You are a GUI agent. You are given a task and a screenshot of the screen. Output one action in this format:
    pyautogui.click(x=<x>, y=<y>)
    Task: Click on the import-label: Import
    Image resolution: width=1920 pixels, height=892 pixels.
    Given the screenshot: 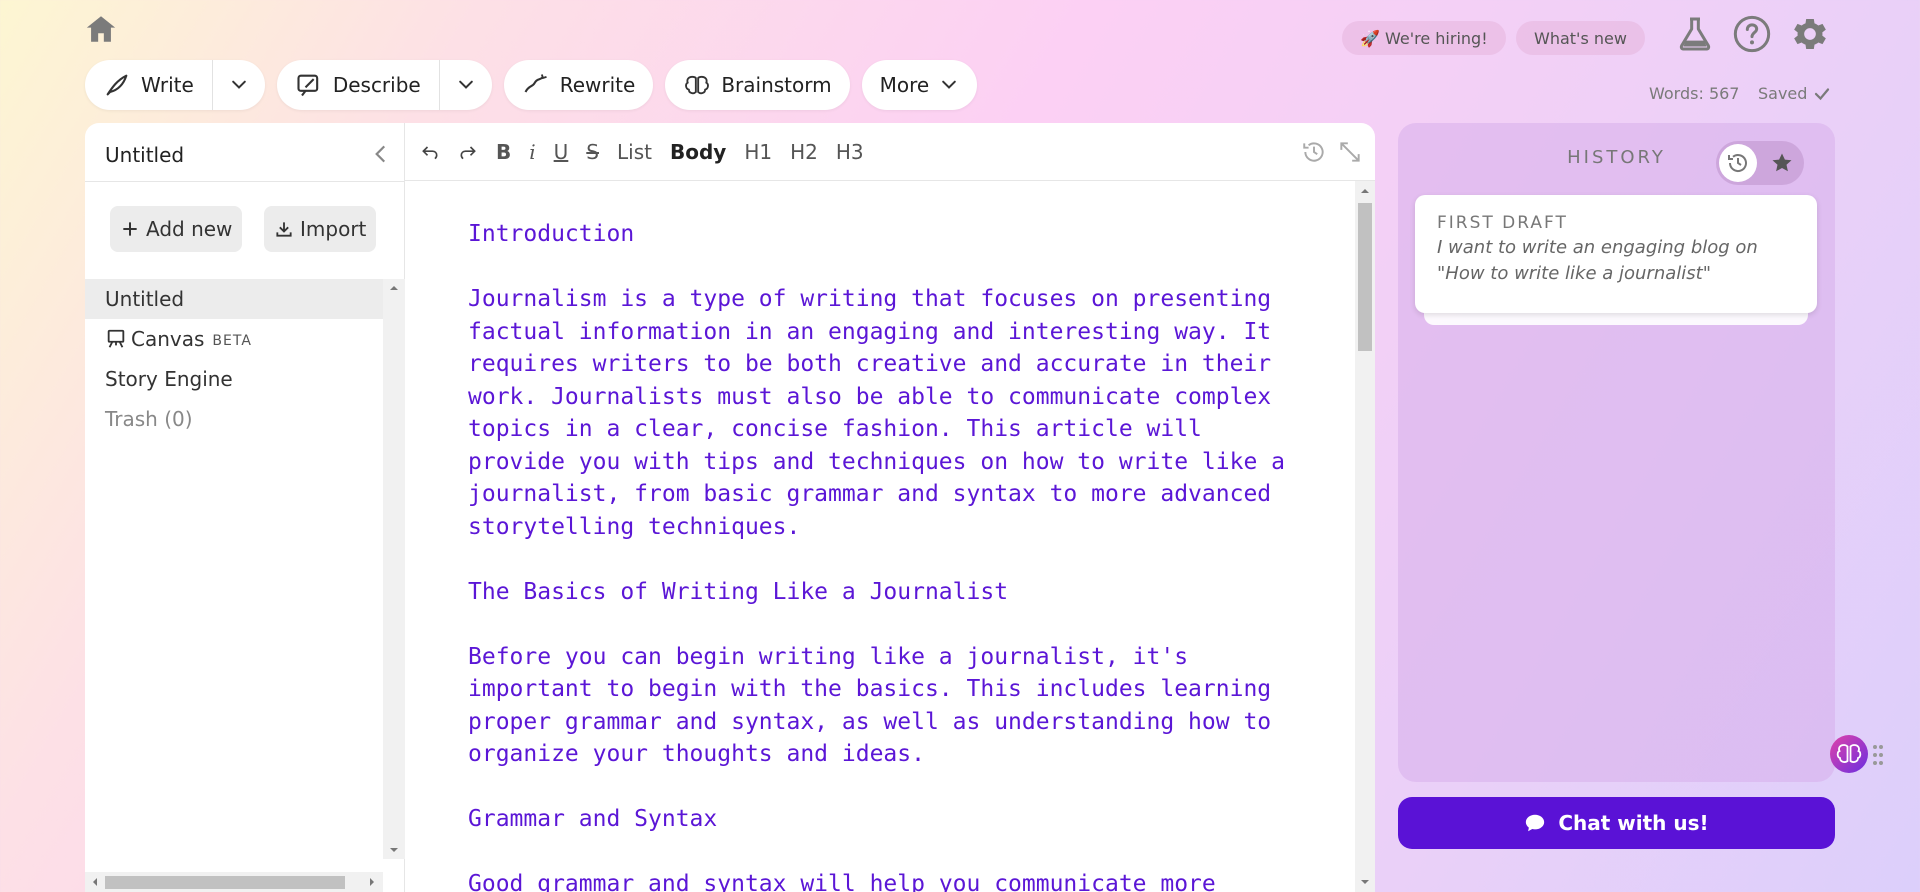 What is the action you would take?
    pyautogui.click(x=333, y=229)
    